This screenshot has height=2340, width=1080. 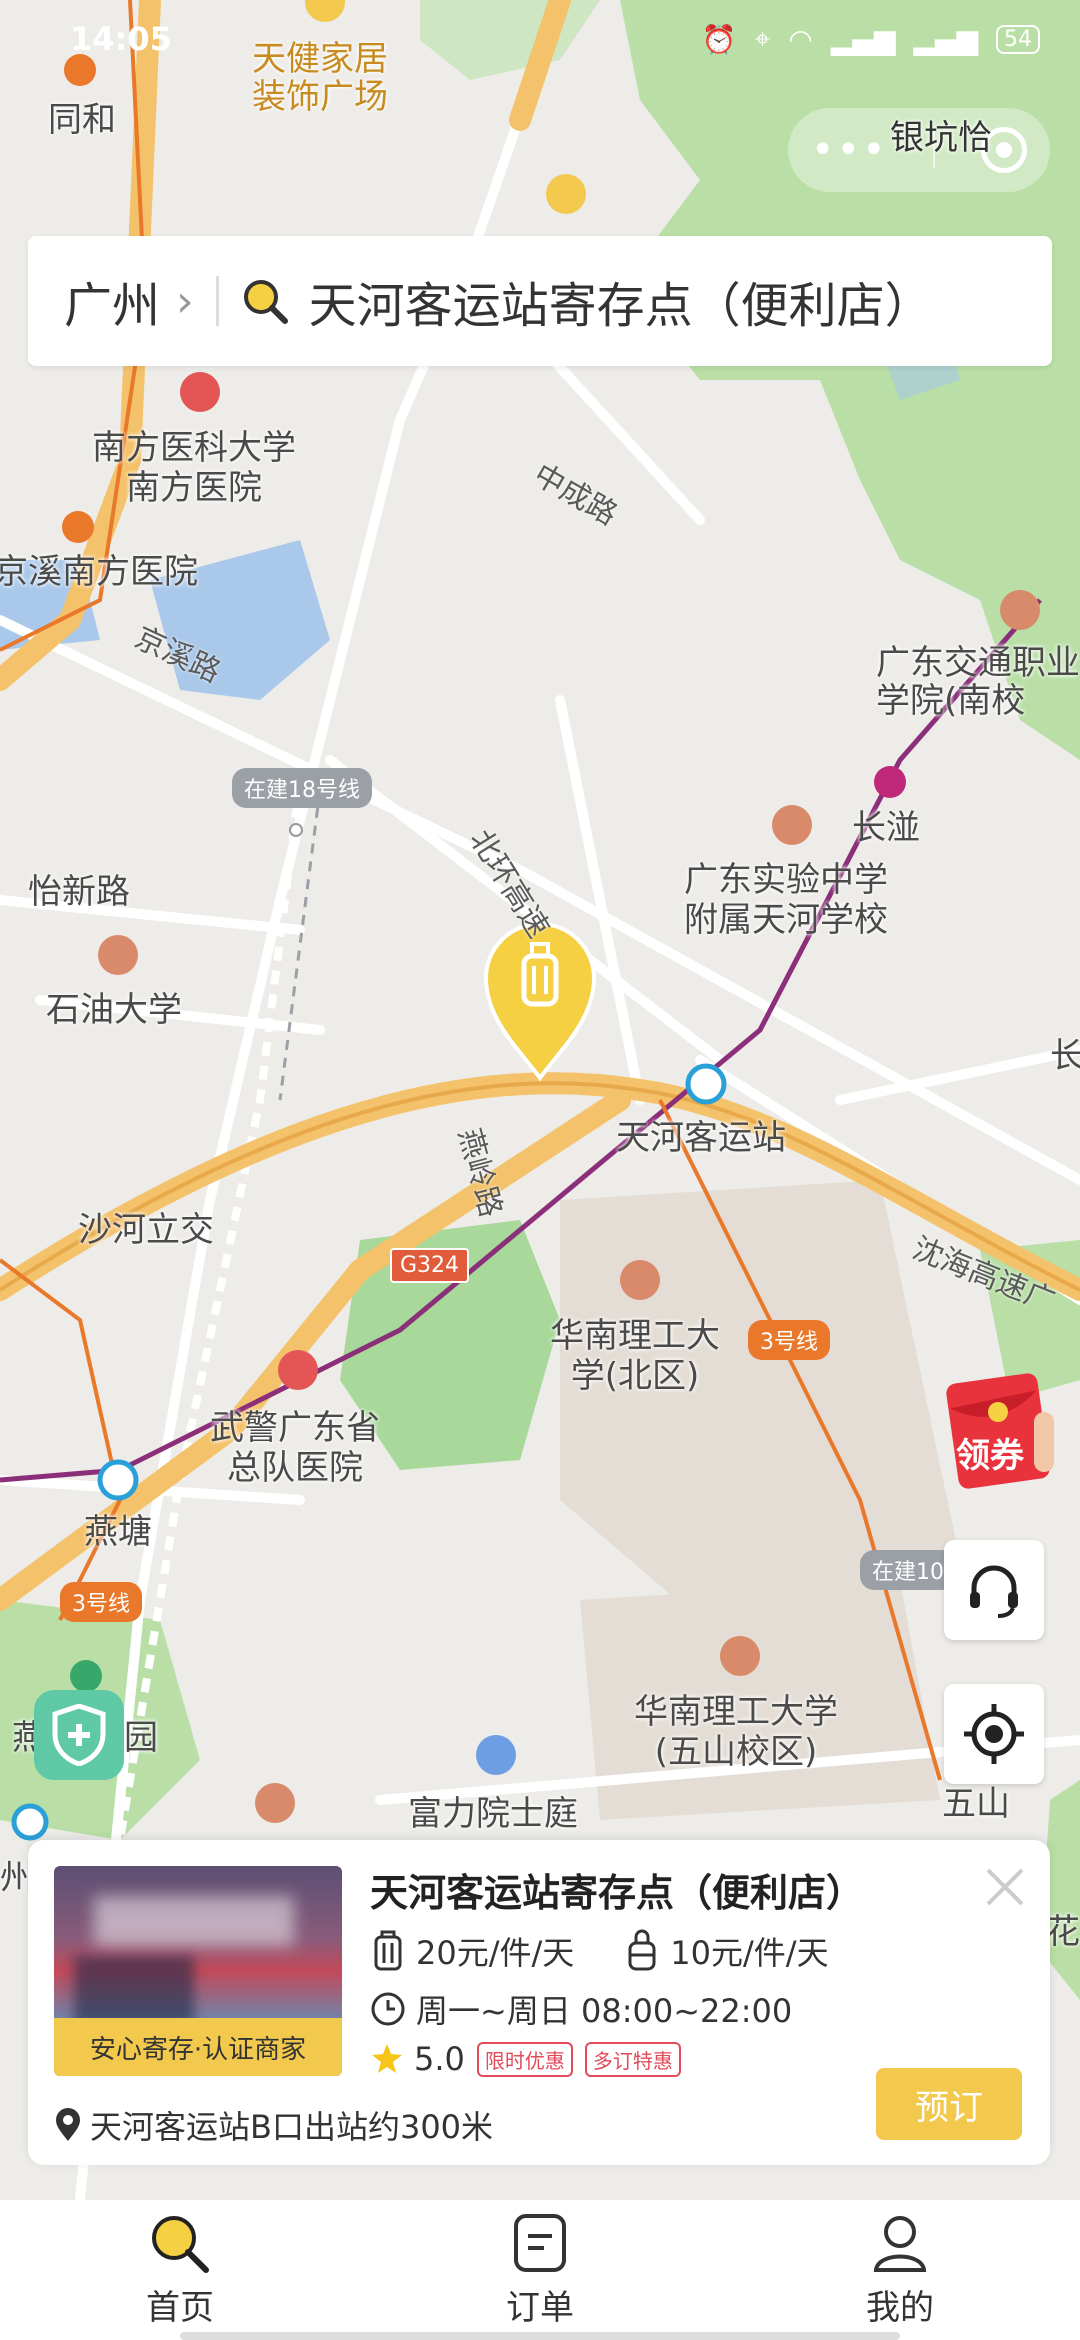 What do you see at coordinates (632, 2059) in the screenshot?
I see `promo-tag-multi: 多订特惠` at bounding box center [632, 2059].